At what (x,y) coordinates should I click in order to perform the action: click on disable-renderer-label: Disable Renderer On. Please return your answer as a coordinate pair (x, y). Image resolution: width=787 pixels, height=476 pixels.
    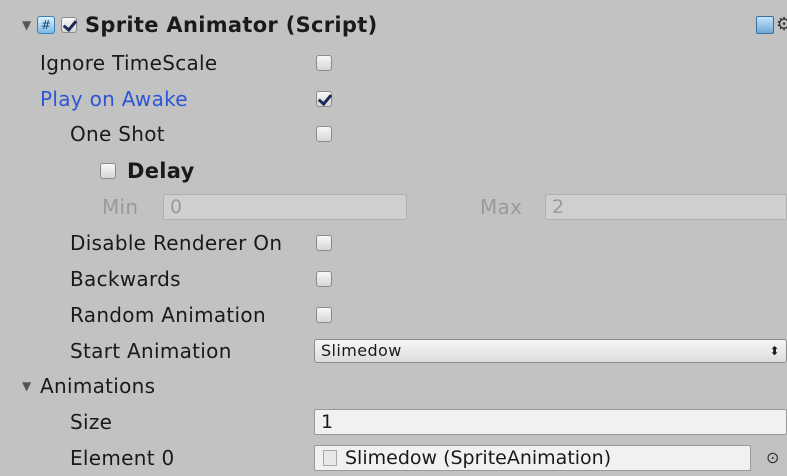
    Looking at the image, I should click on (176, 243).